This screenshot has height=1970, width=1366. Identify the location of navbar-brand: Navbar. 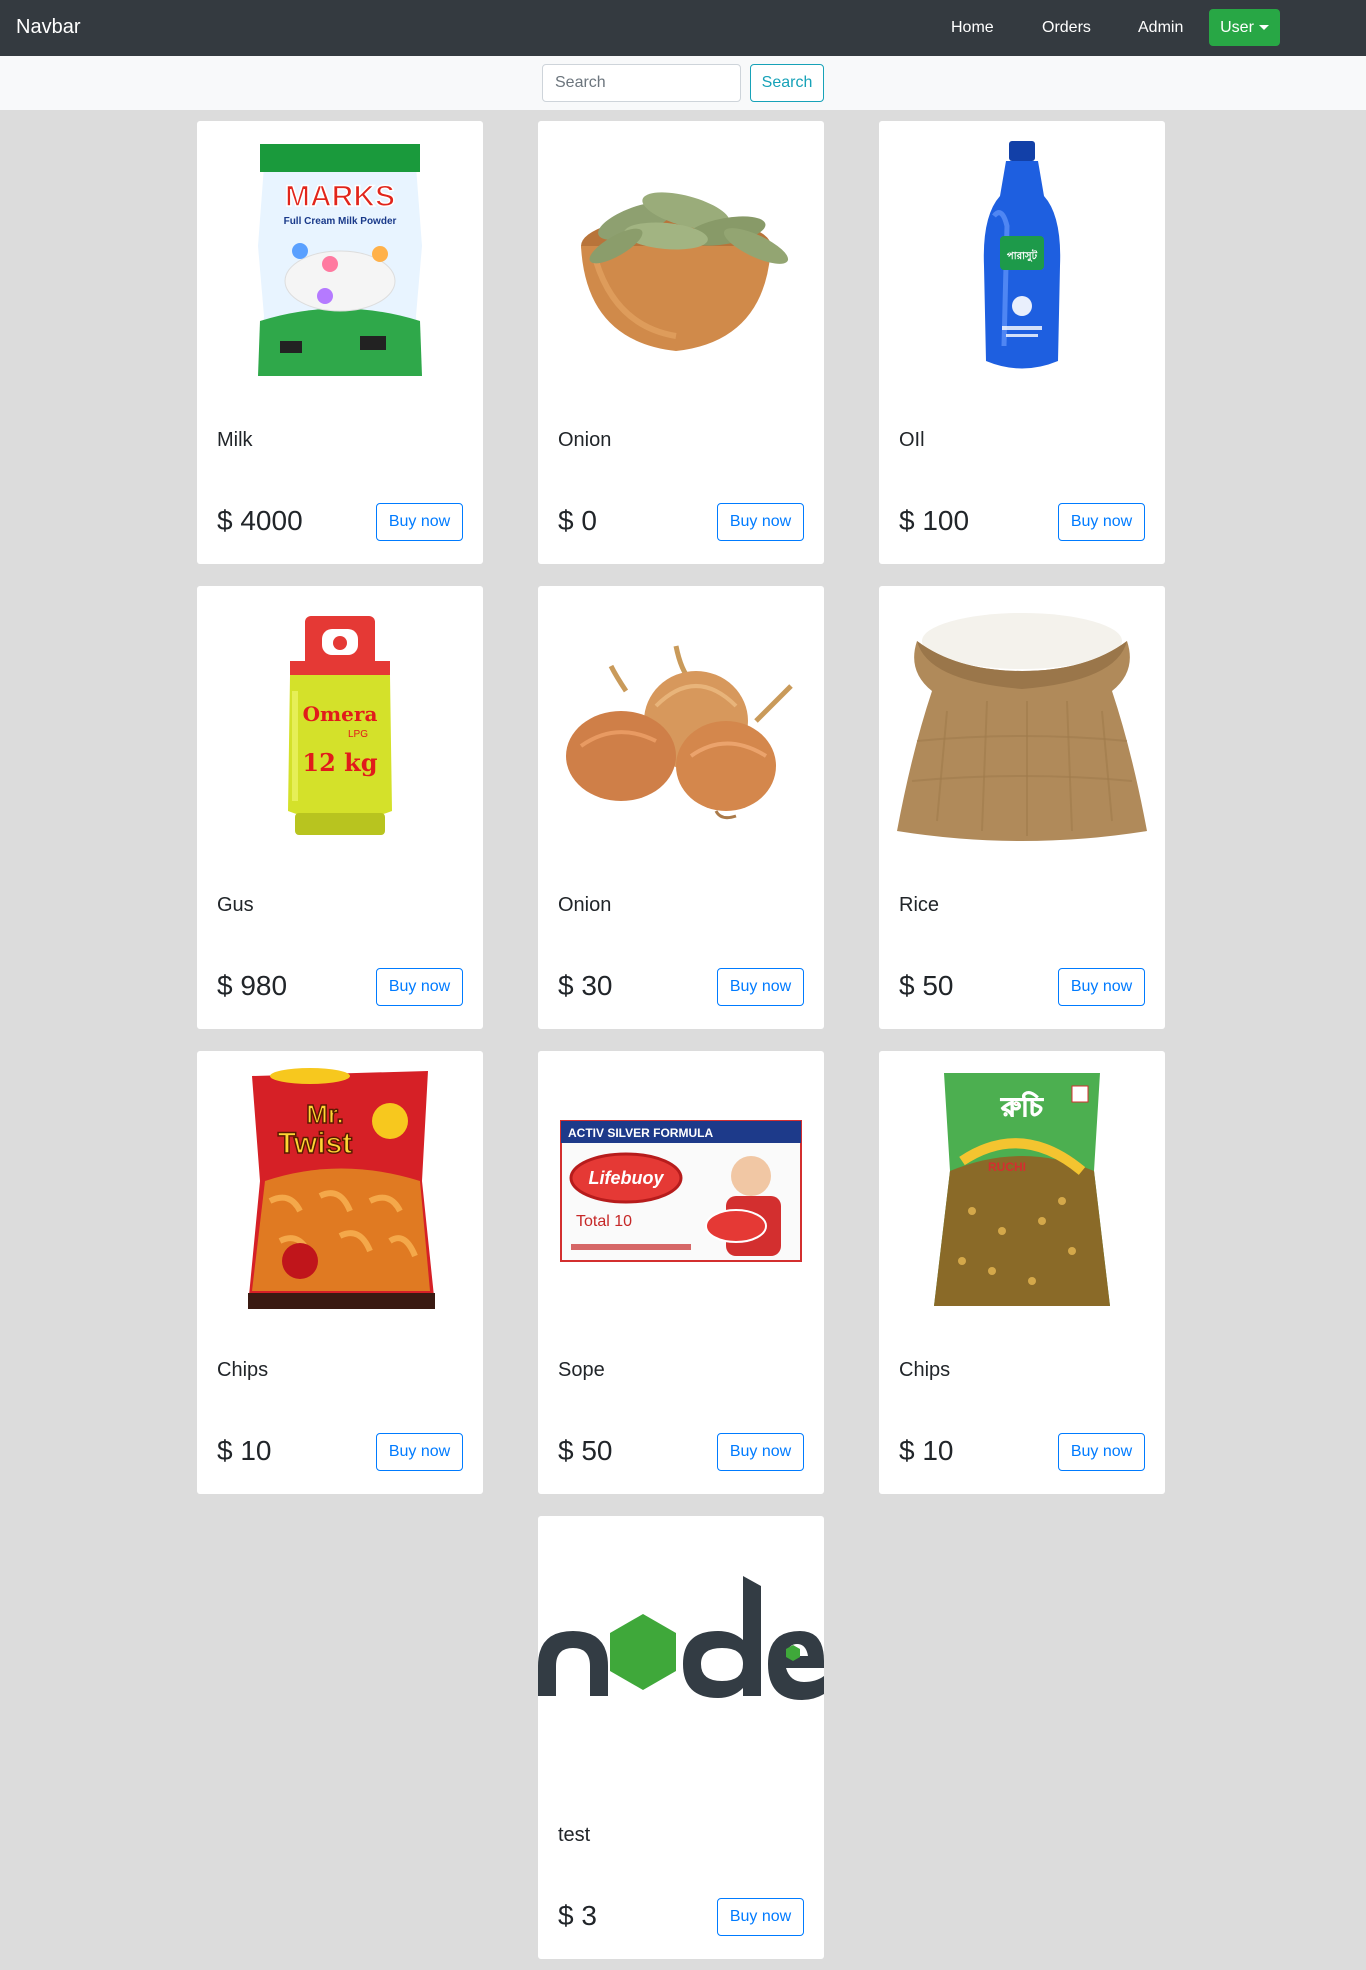
(48, 27).